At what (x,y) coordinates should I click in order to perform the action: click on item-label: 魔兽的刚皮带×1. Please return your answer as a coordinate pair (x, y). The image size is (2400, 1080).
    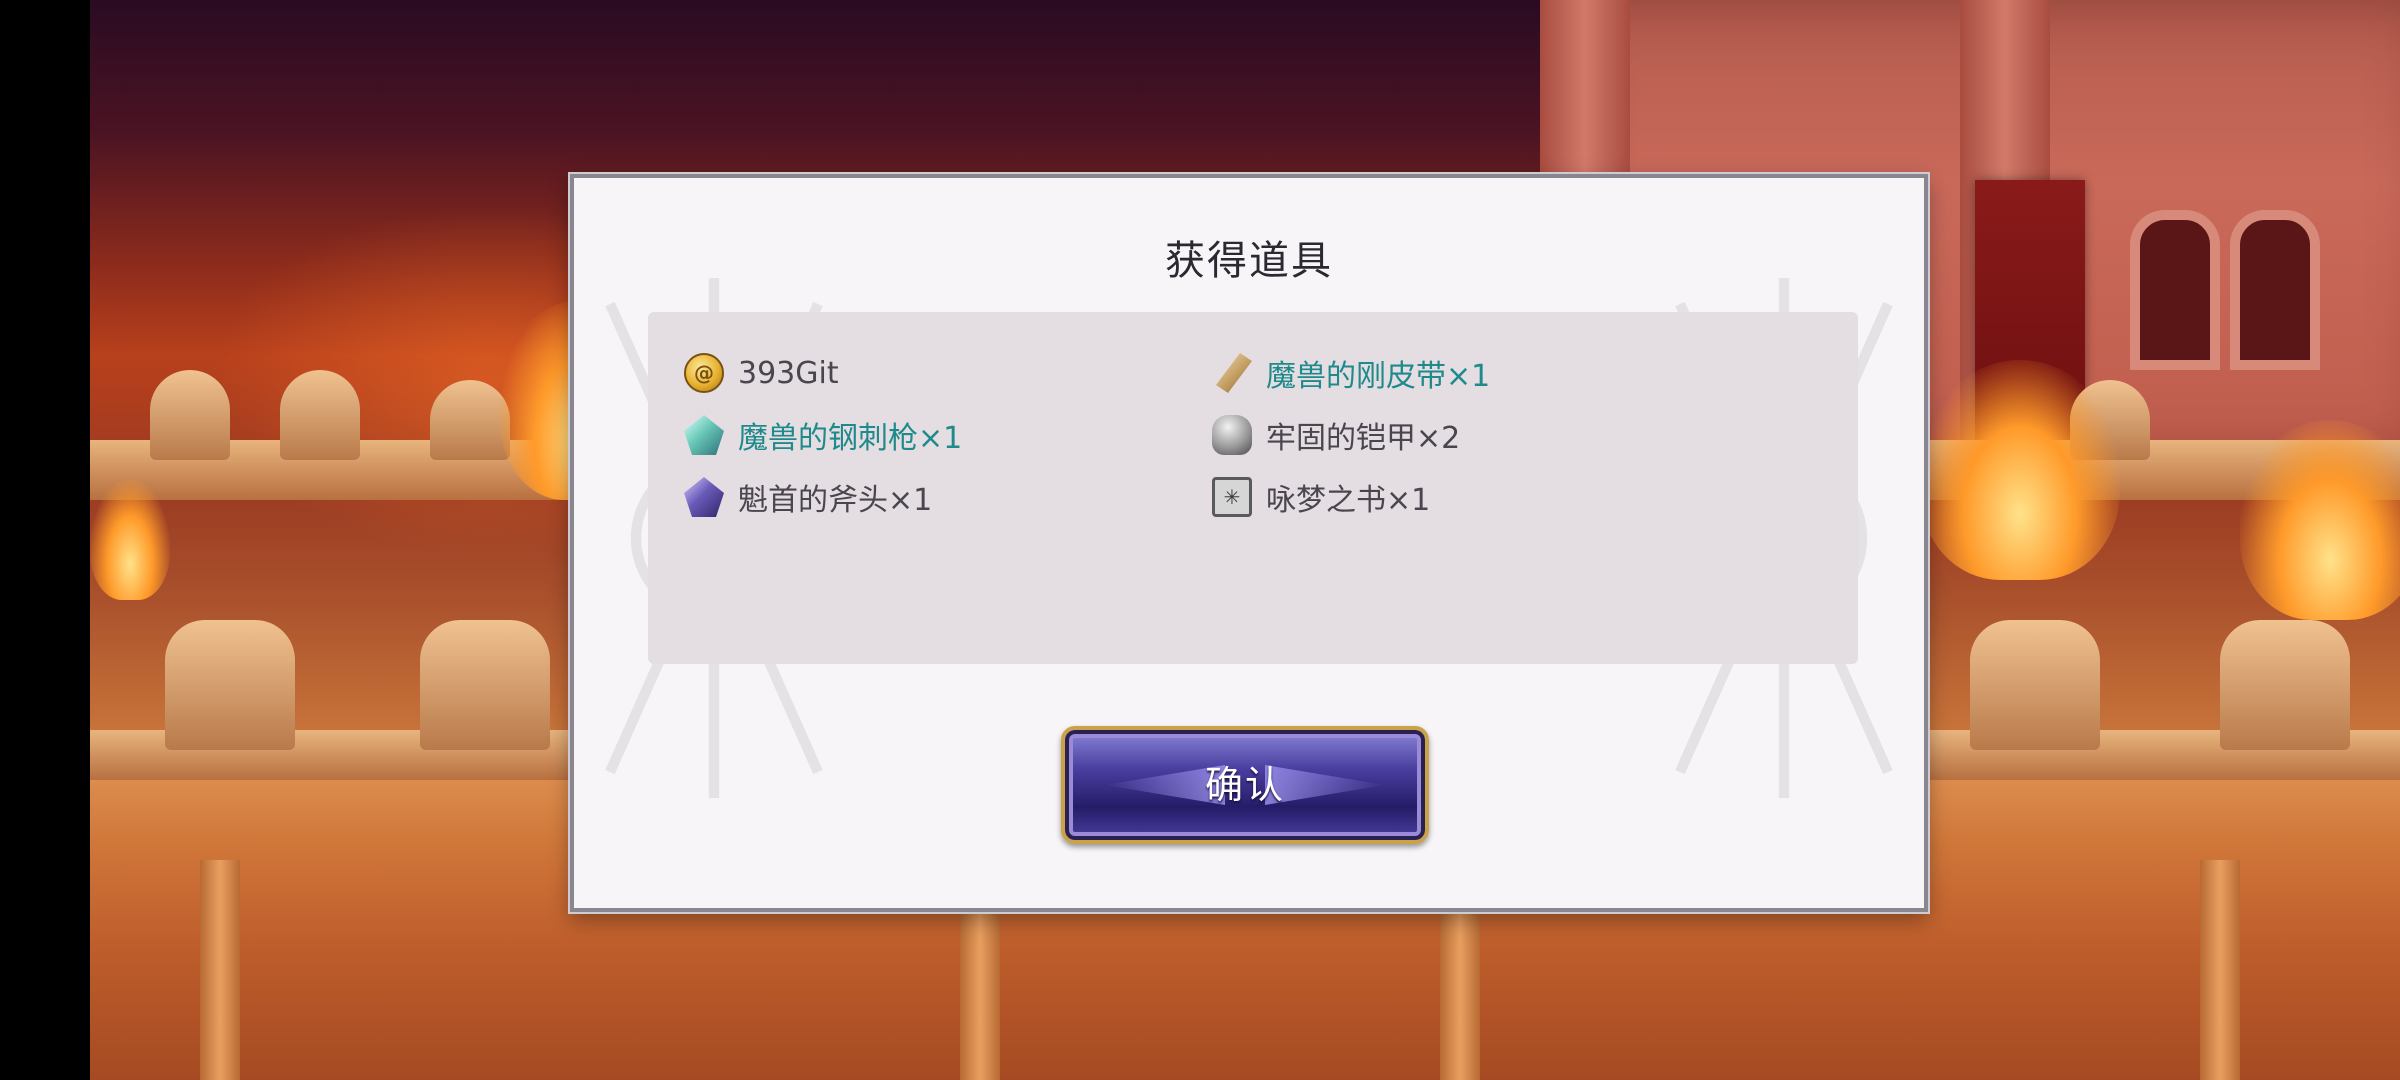
    Looking at the image, I should click on (1378, 376).